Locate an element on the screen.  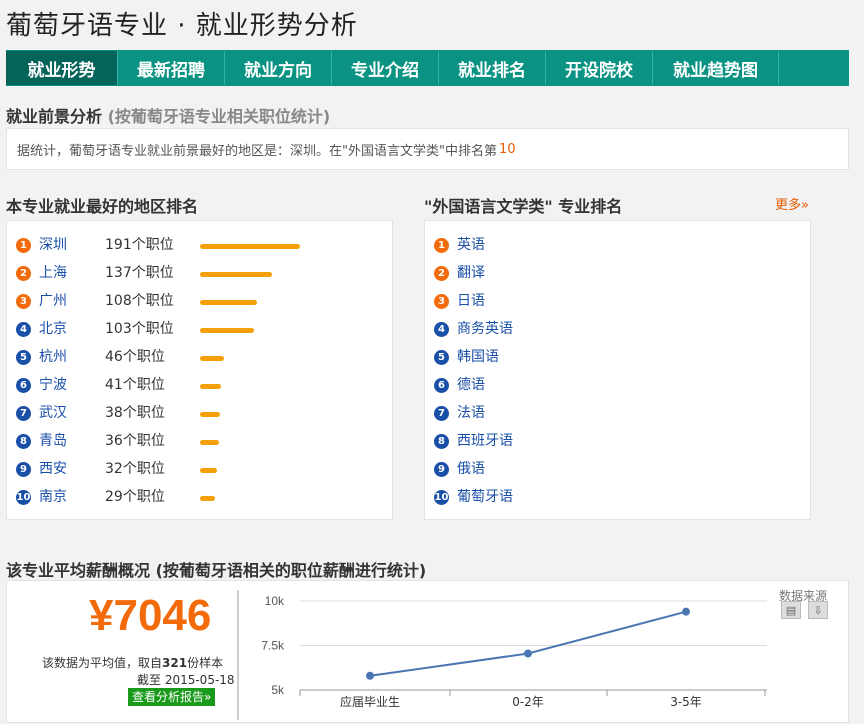
region-city-link: 杭州 is located at coordinates (53, 357).